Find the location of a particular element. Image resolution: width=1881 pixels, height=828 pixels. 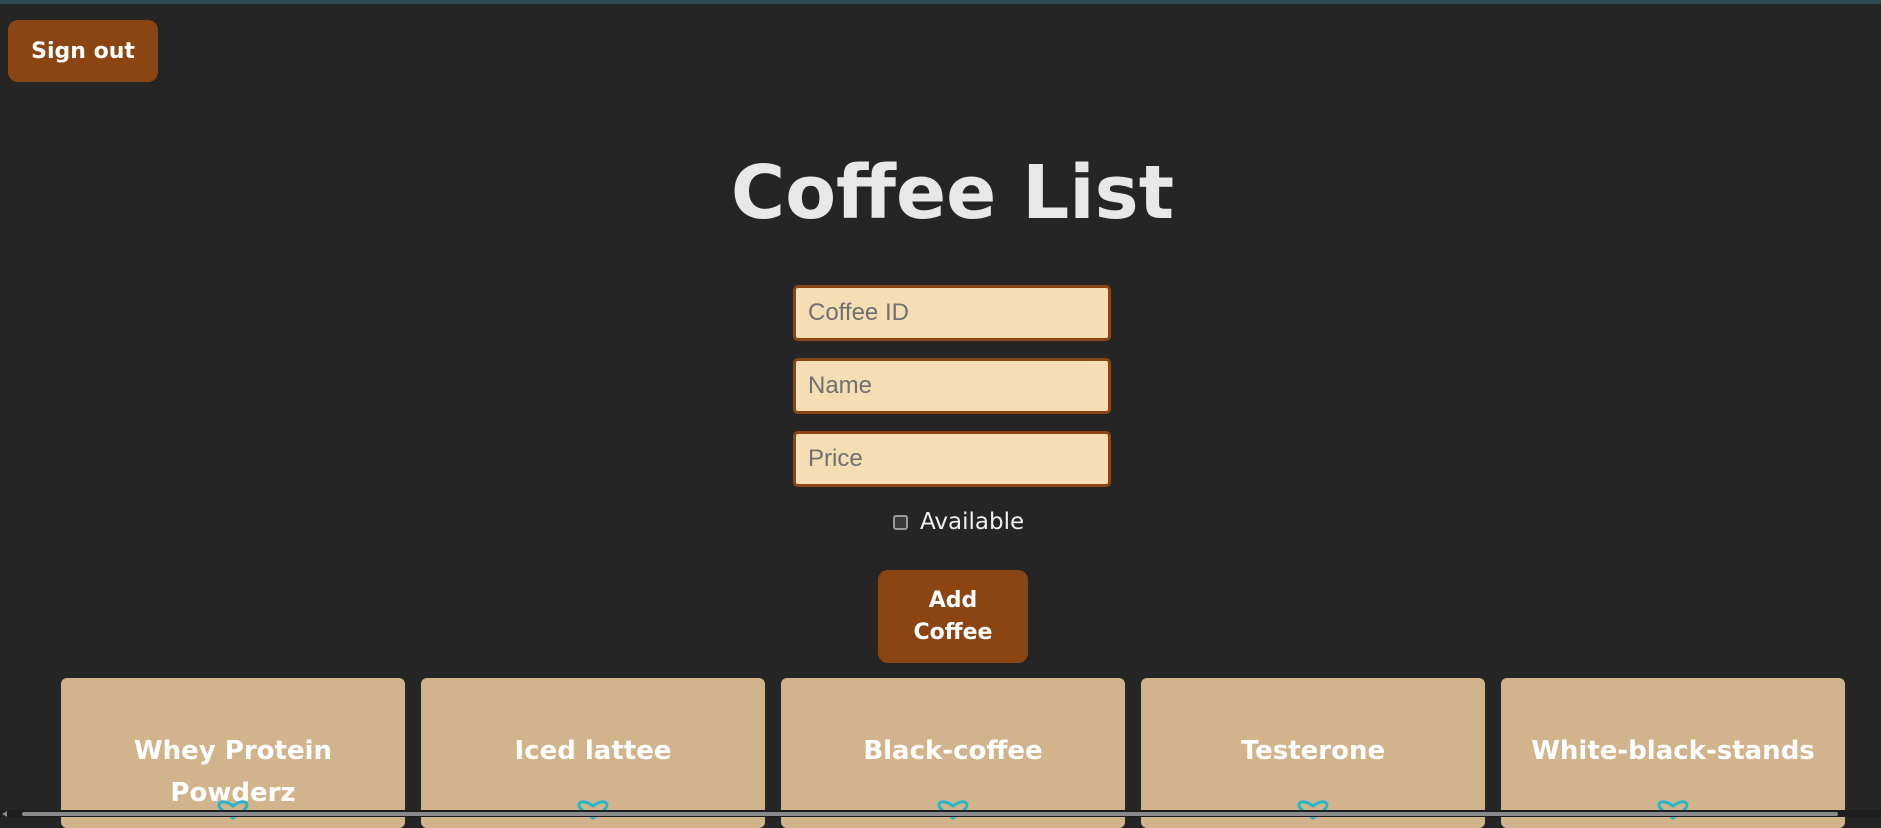

price-input is located at coordinates (952, 459).